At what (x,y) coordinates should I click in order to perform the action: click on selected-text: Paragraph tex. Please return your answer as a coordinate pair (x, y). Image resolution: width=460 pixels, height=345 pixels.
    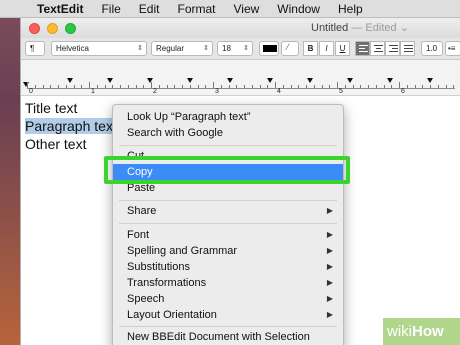
    Looking at the image, I should click on (69, 126).